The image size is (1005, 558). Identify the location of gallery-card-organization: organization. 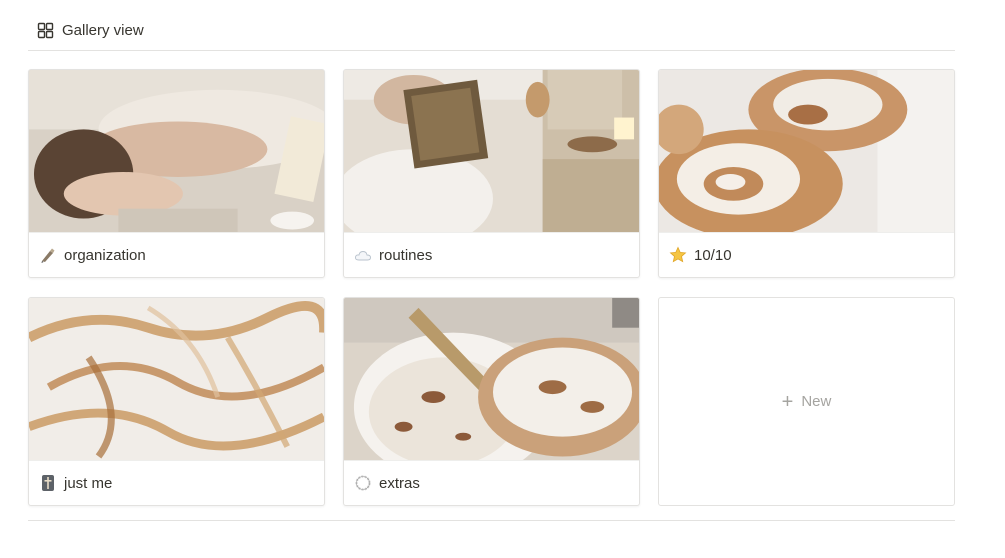
(176, 173).